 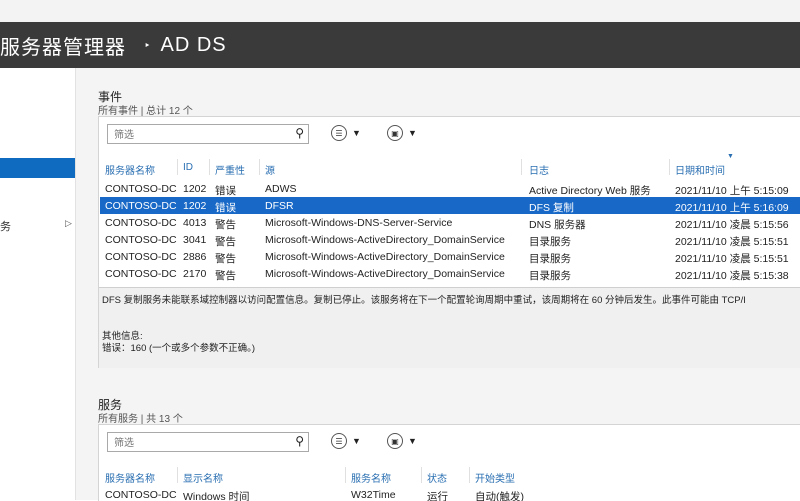 What do you see at coordinates (196, 135) in the screenshot?
I see `events-filter-input` at bounding box center [196, 135].